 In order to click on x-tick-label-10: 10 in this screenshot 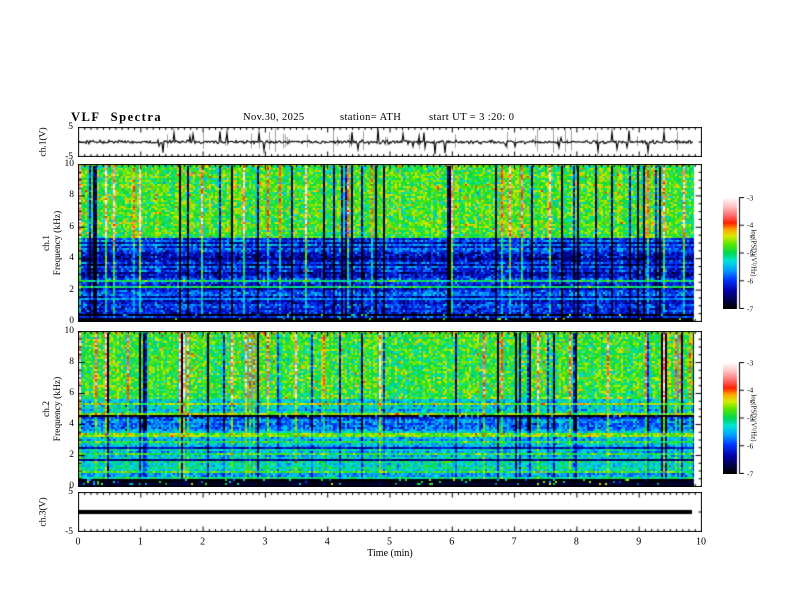, I will do `click(701, 541)`.